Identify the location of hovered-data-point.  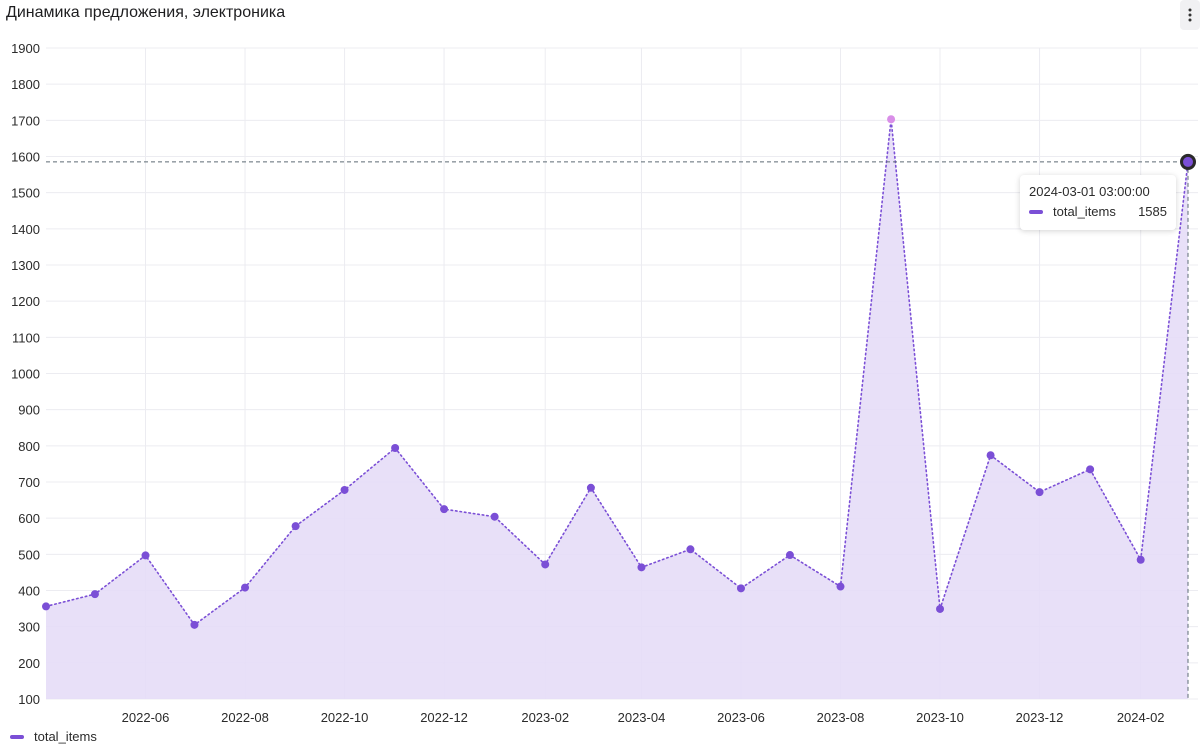
(1188, 161).